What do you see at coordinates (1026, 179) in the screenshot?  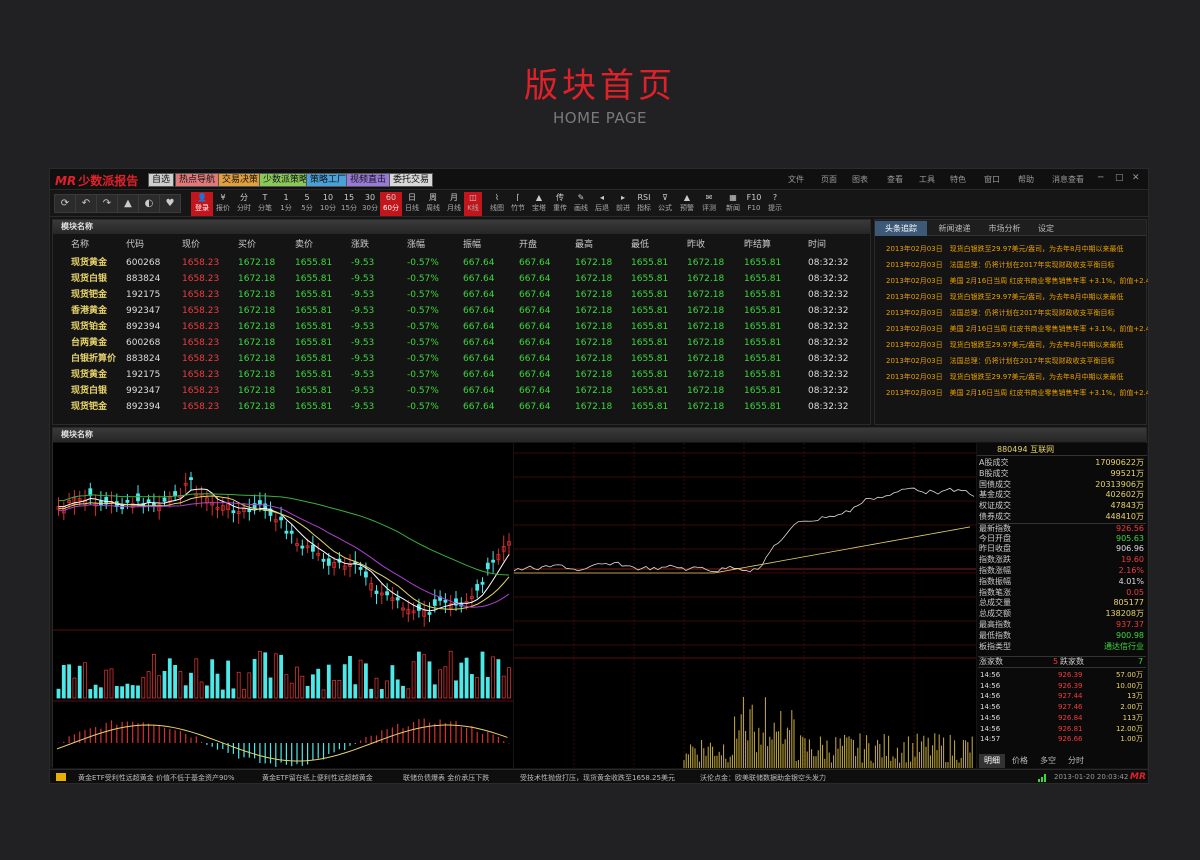 I see `menu-item-7: 帮助` at bounding box center [1026, 179].